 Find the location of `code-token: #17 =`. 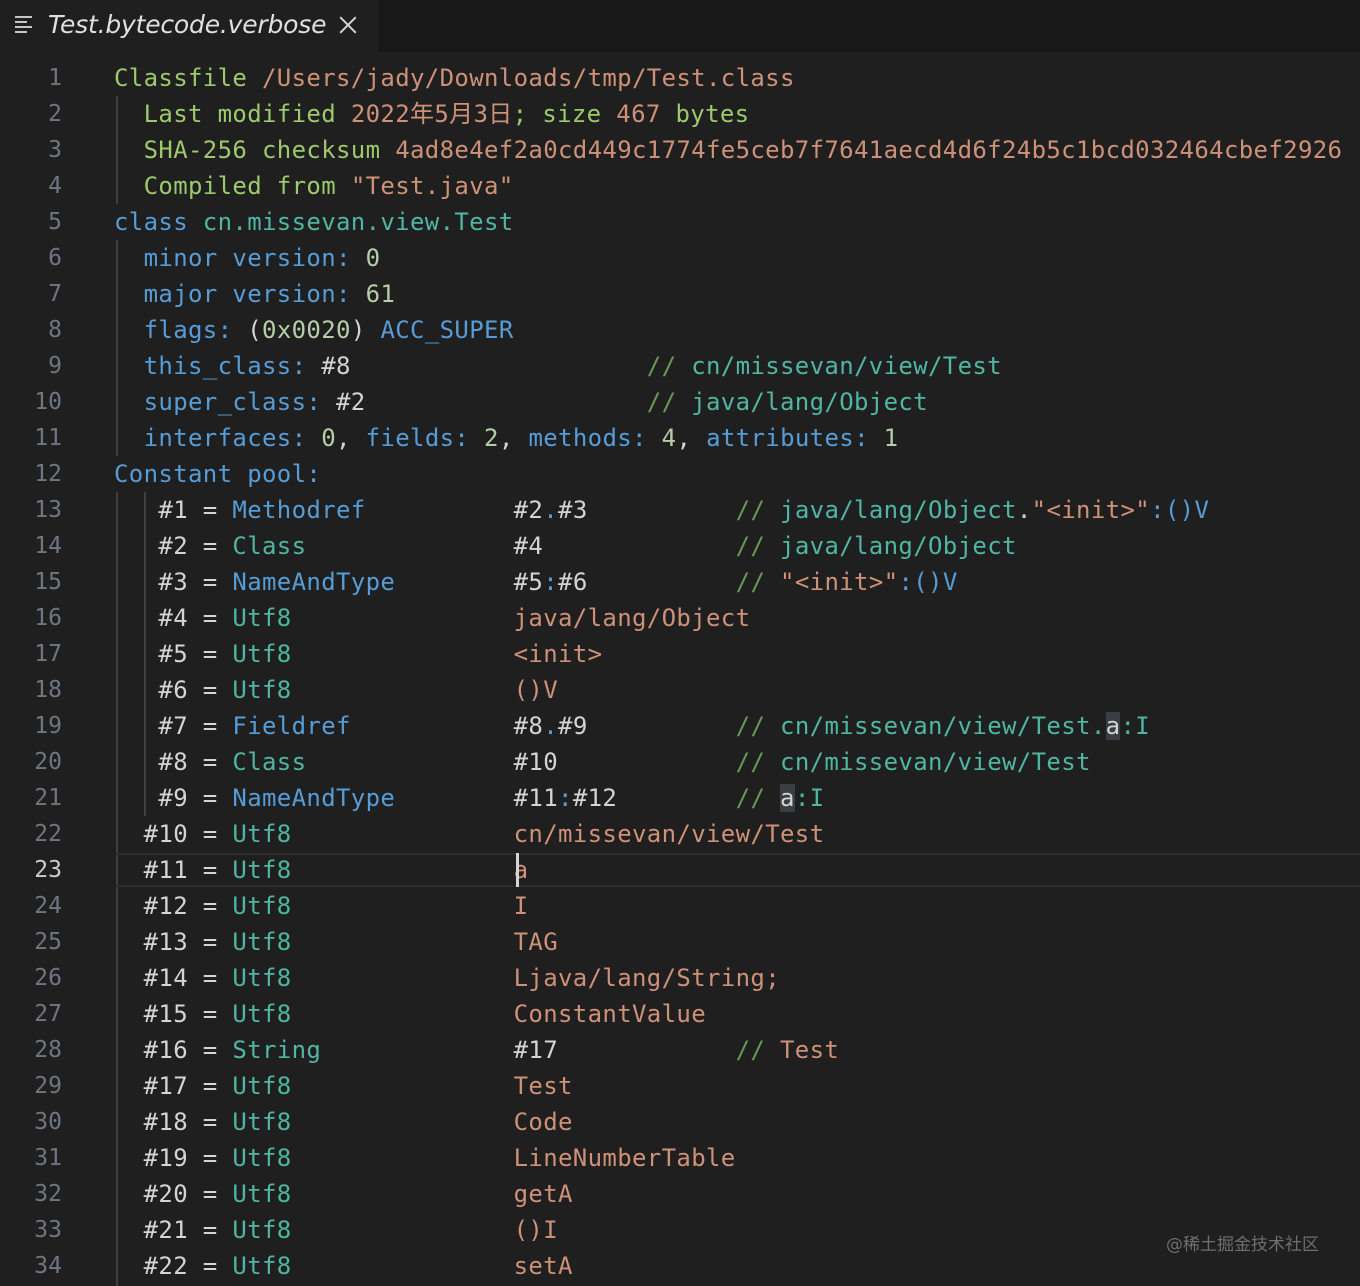

code-token: #17 = is located at coordinates (173, 1086).